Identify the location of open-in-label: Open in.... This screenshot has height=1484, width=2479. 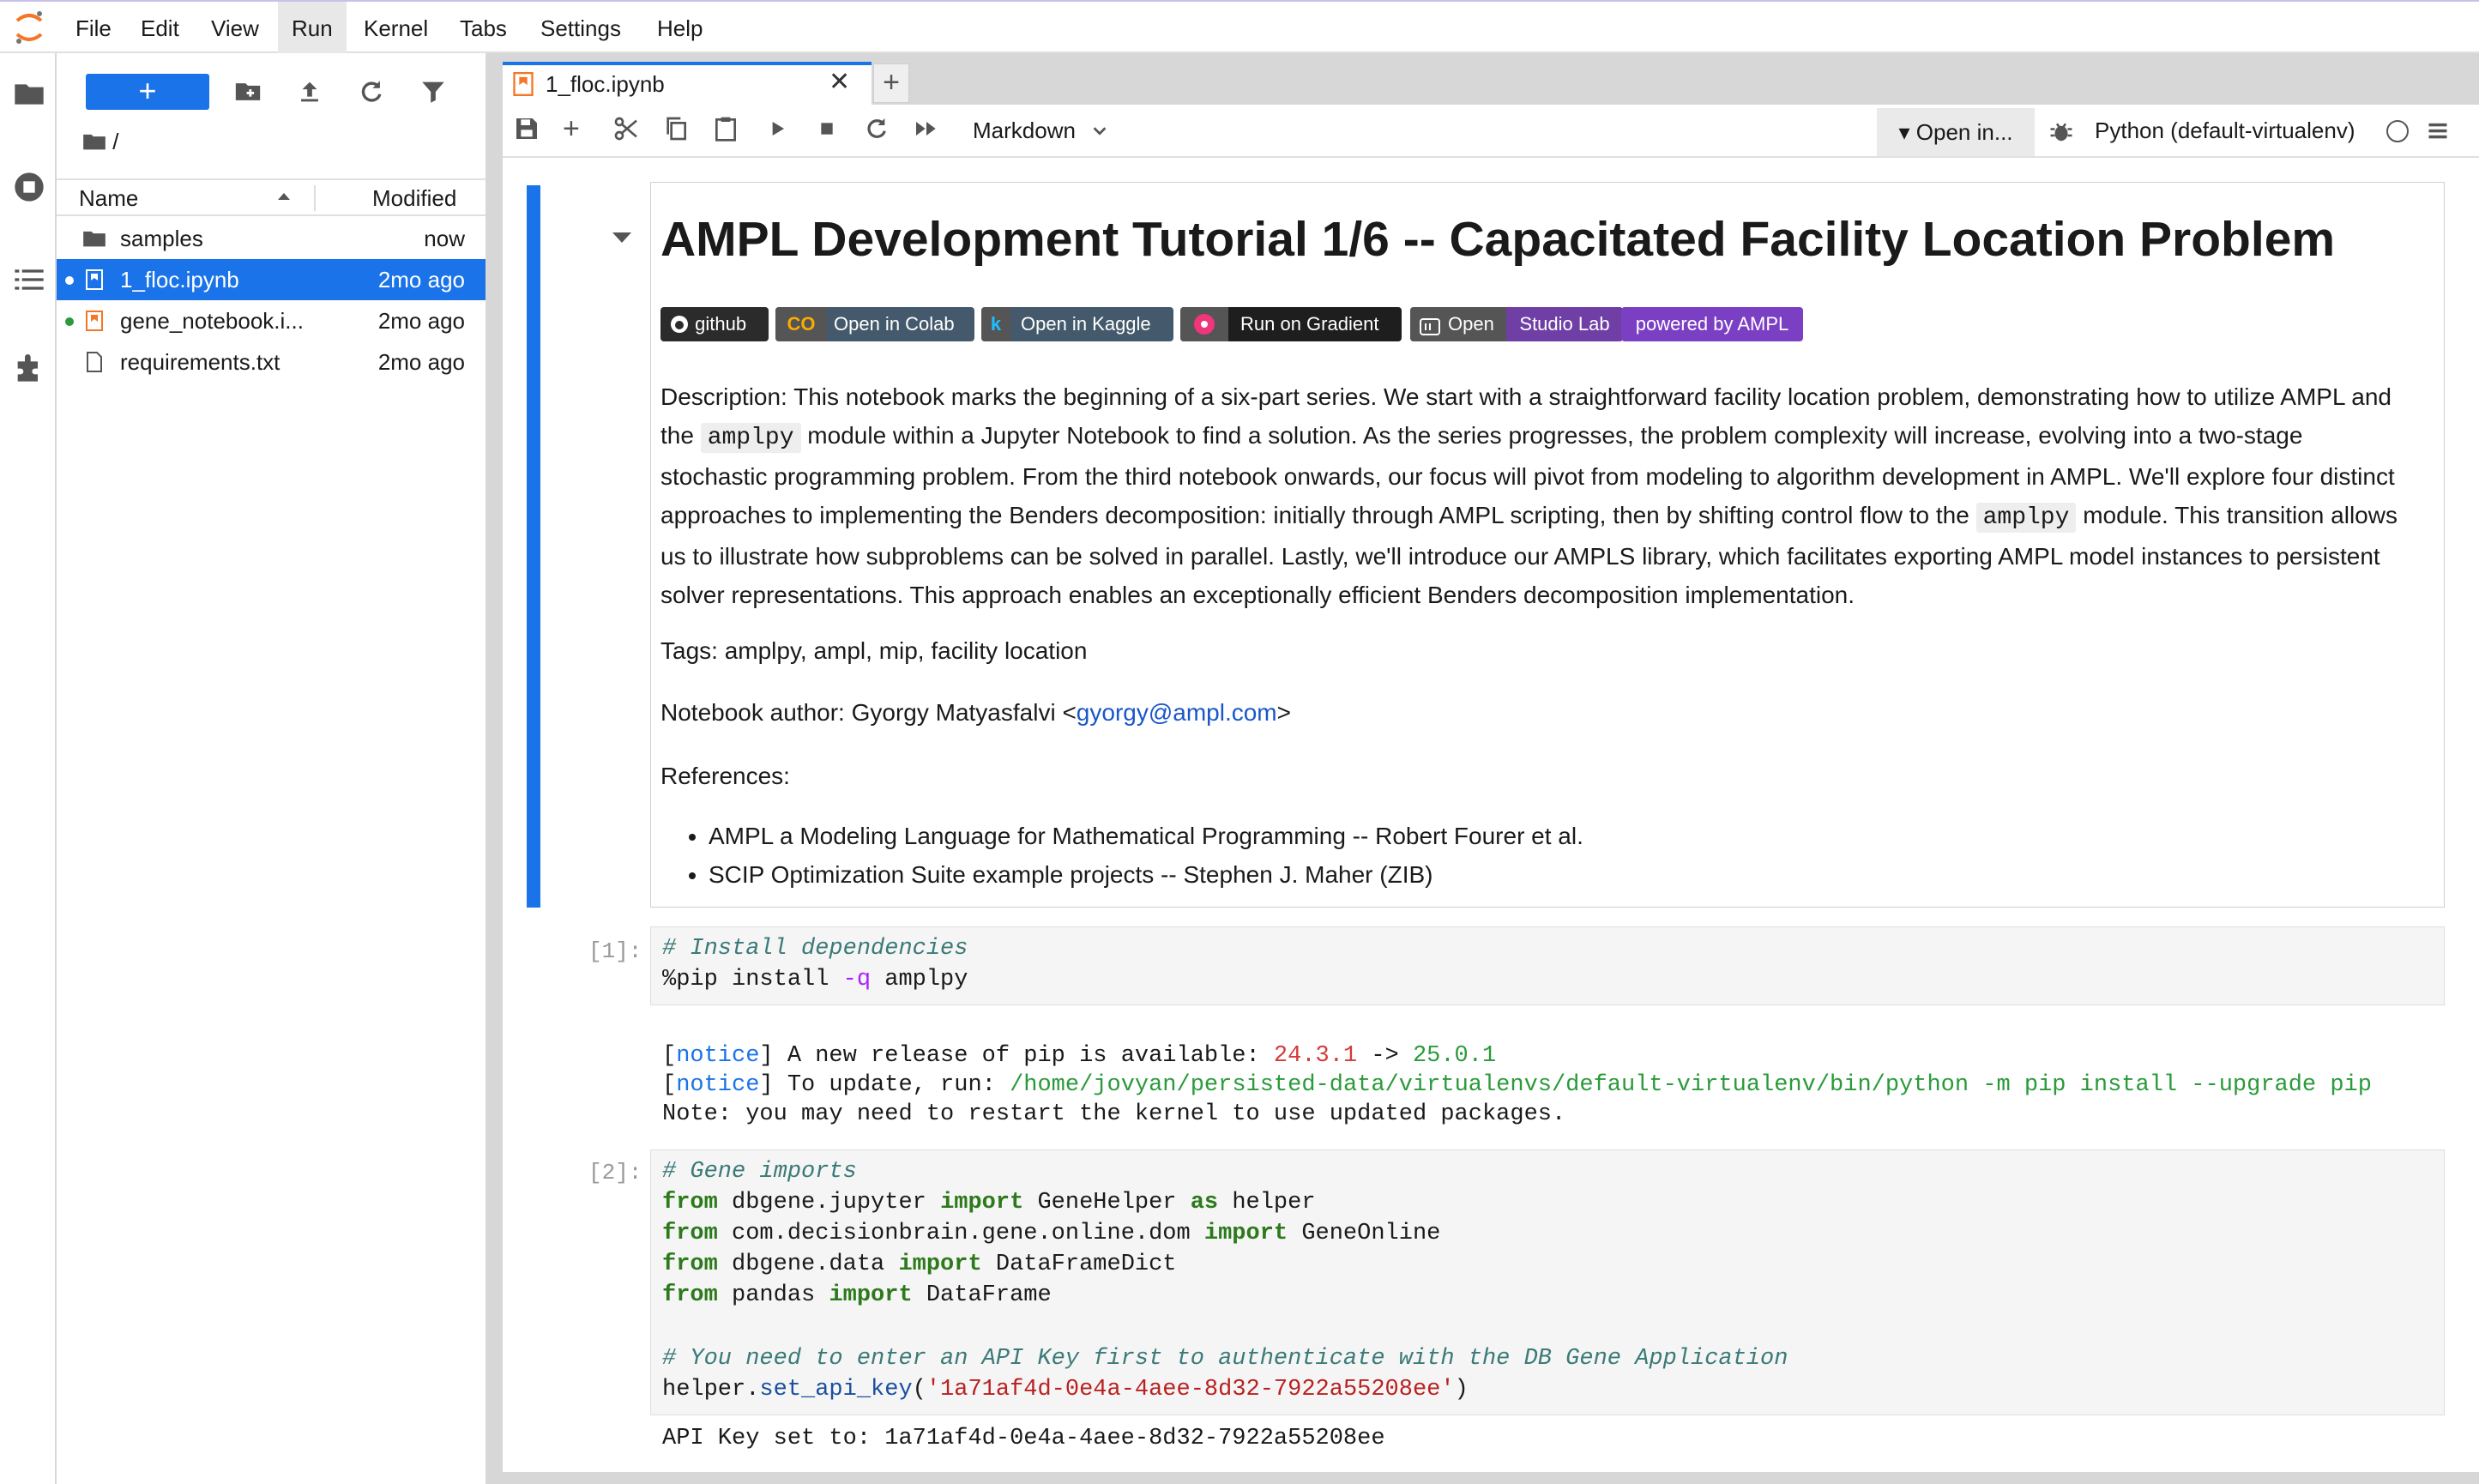
(1964, 132).